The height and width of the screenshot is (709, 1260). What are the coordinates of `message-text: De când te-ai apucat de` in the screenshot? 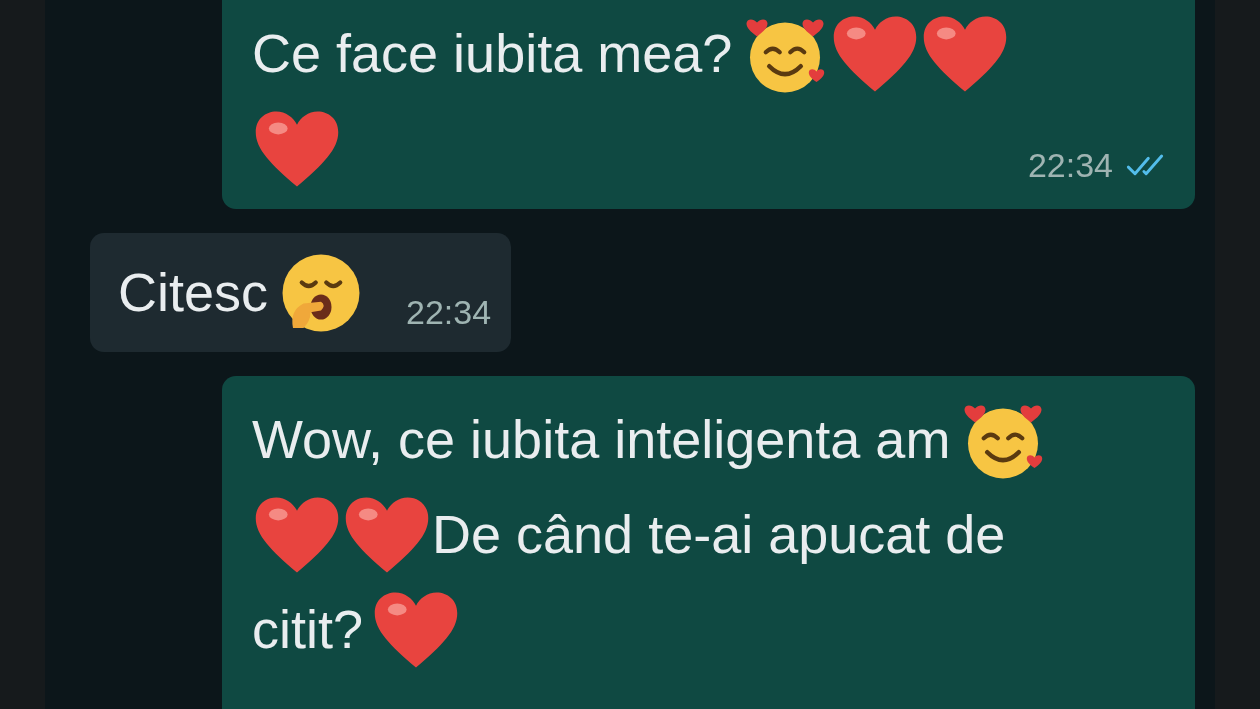 It's located at (719, 535).